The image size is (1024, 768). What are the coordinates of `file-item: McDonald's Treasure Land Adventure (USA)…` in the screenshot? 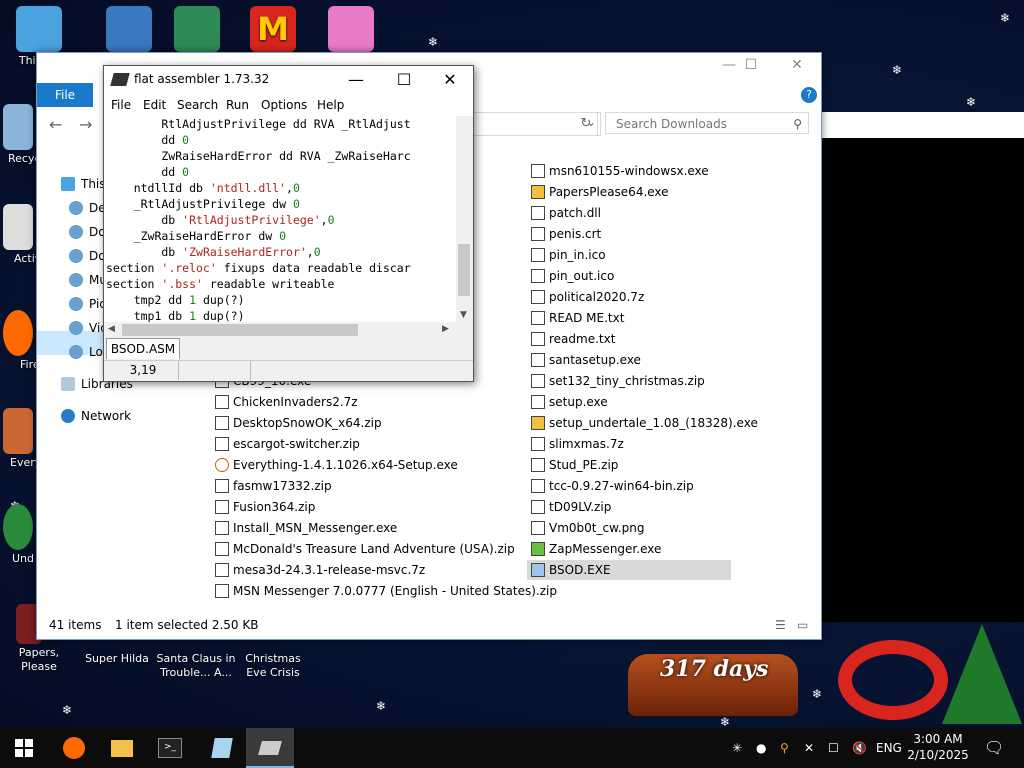 It's located at (365, 549).